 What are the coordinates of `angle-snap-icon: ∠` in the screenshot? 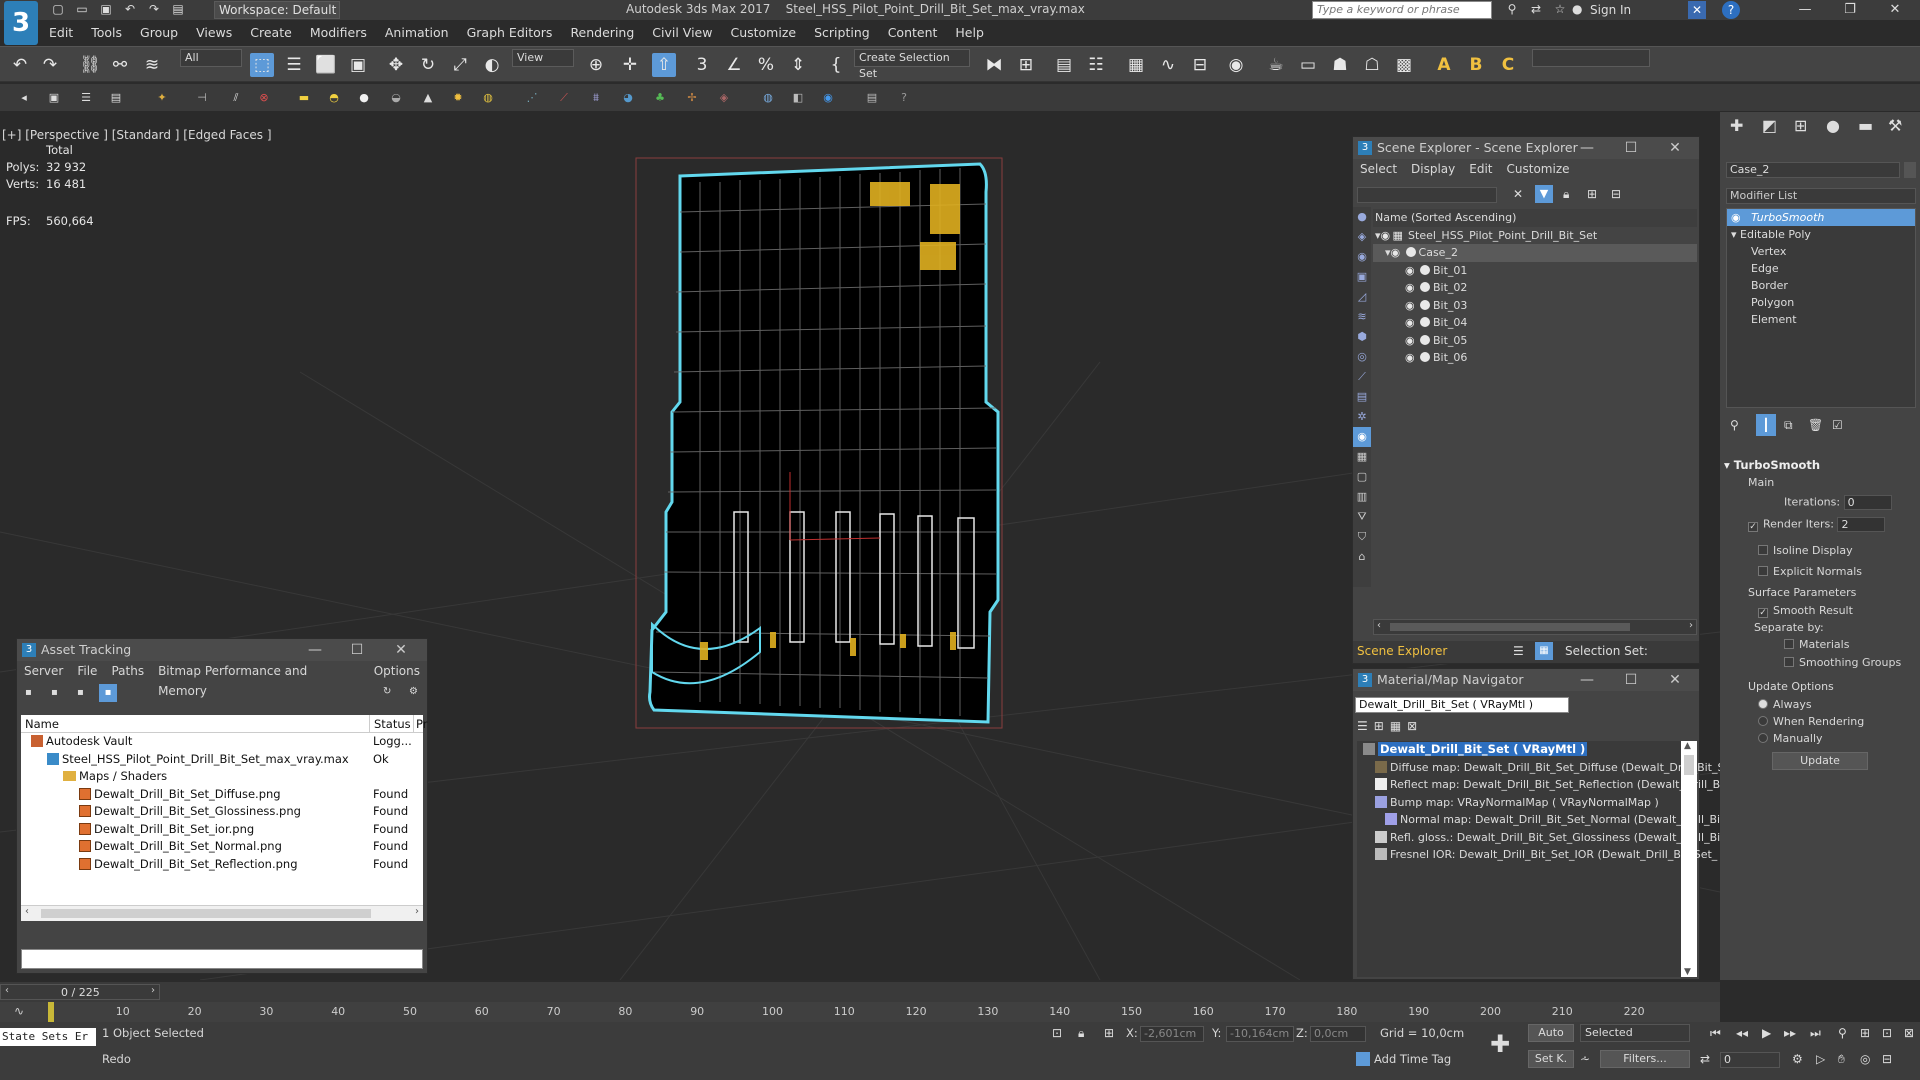 It's located at (734, 65).